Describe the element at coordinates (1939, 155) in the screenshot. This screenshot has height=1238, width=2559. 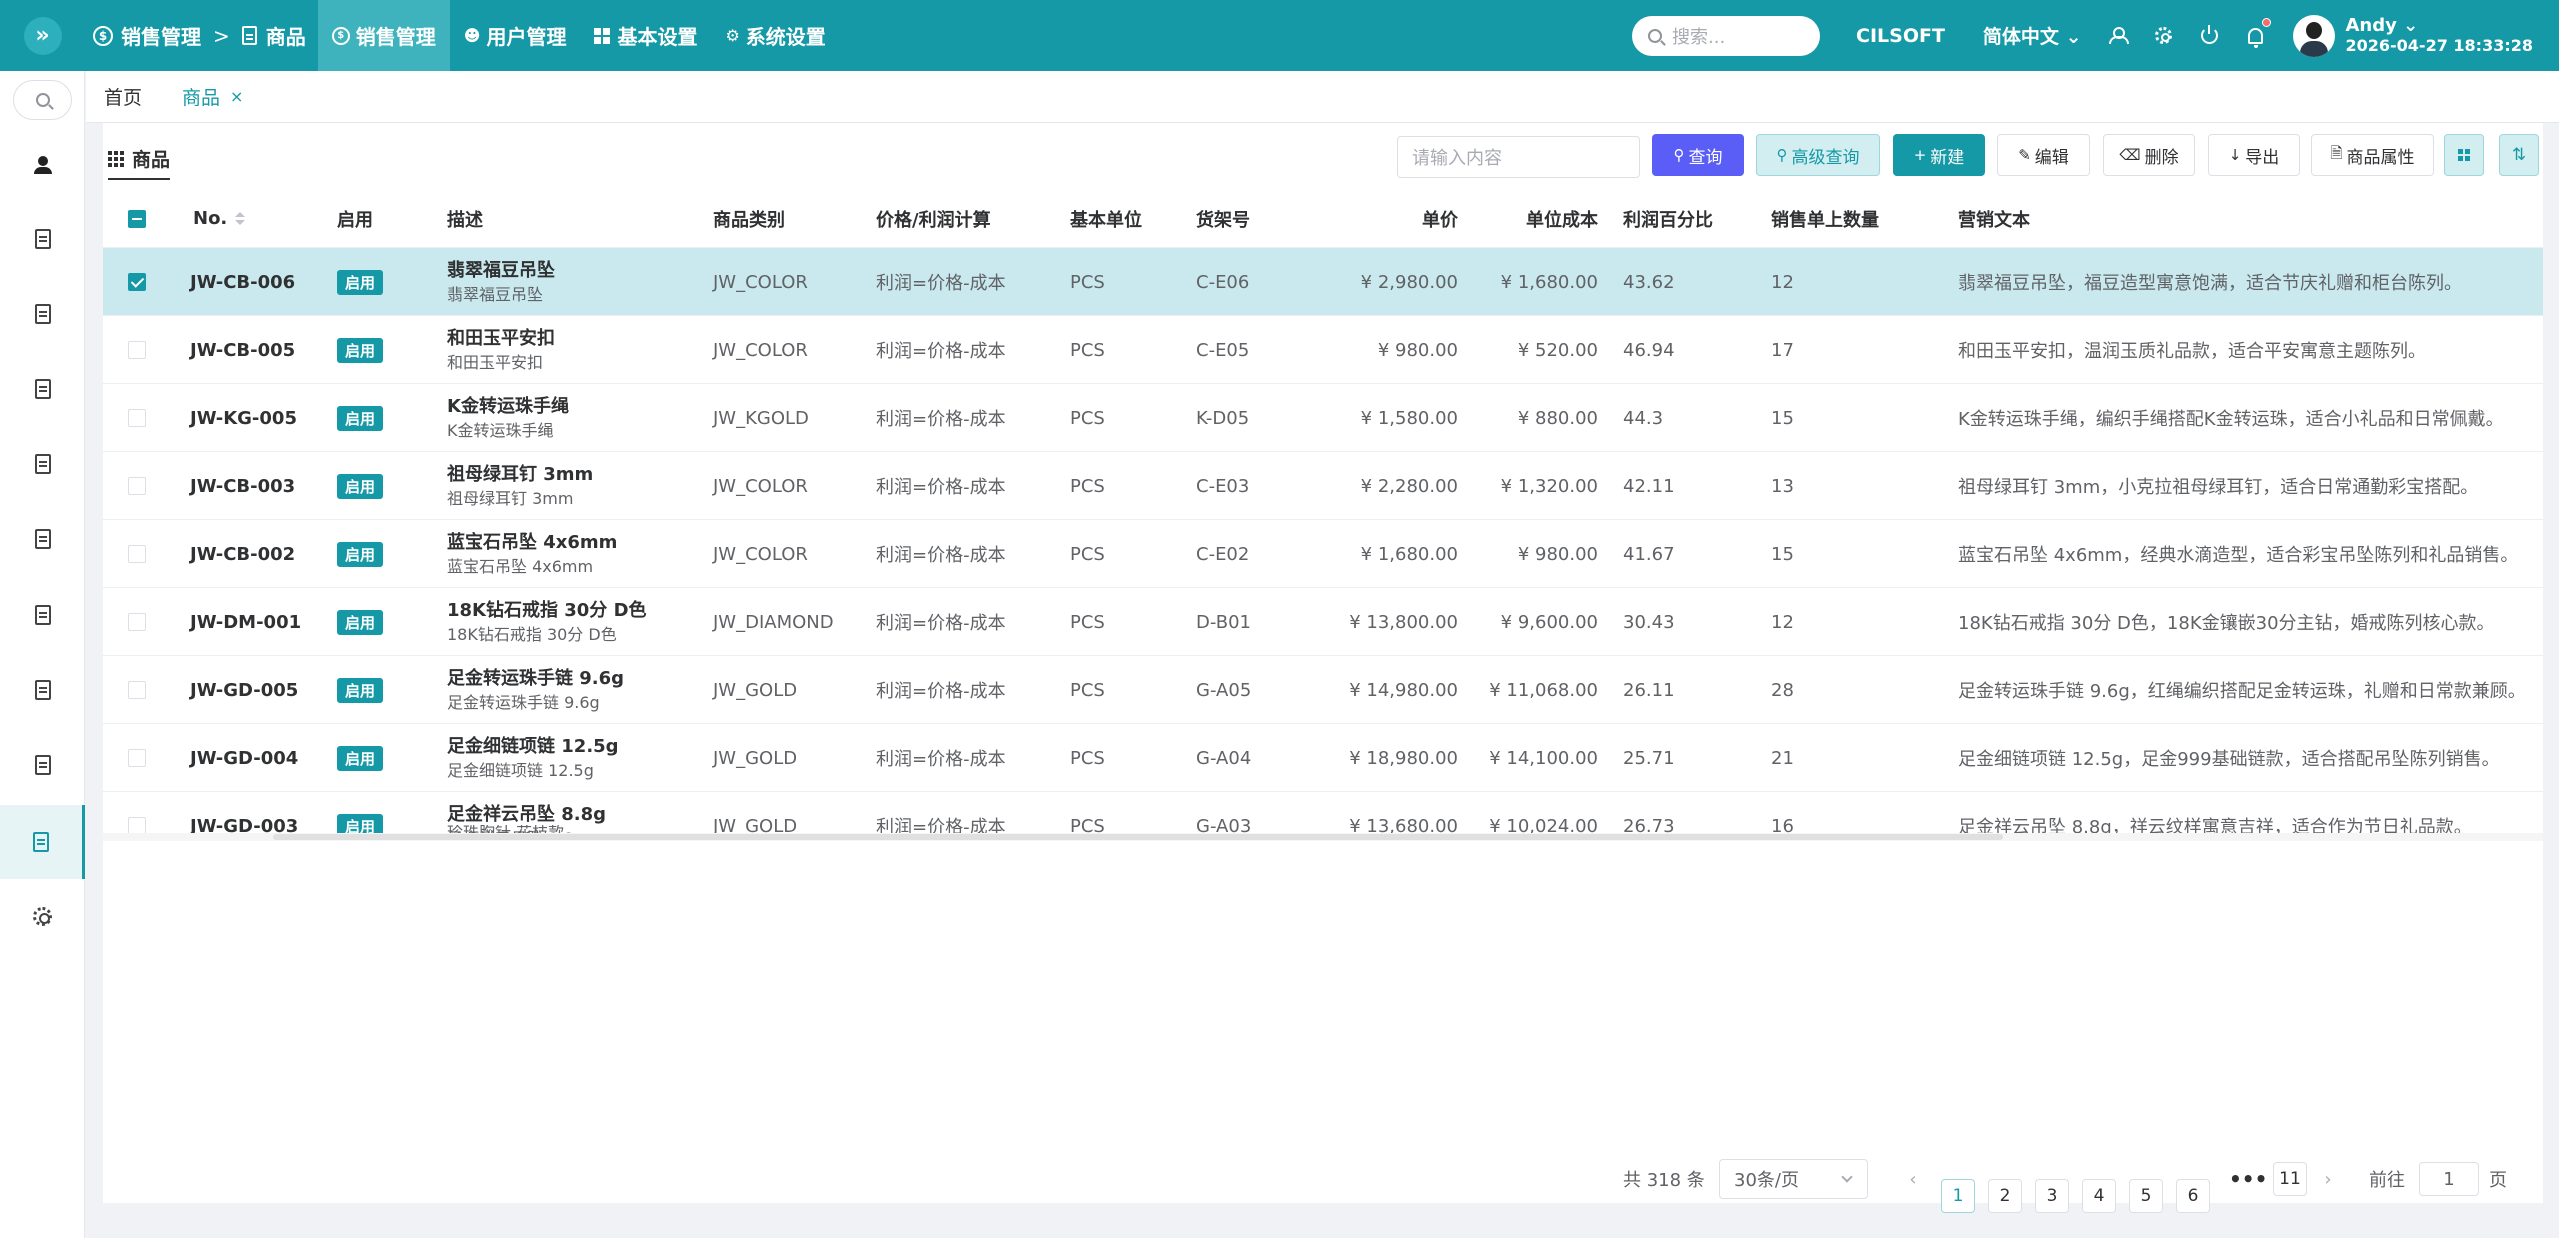
I see `new-button: + 新建` at that location.